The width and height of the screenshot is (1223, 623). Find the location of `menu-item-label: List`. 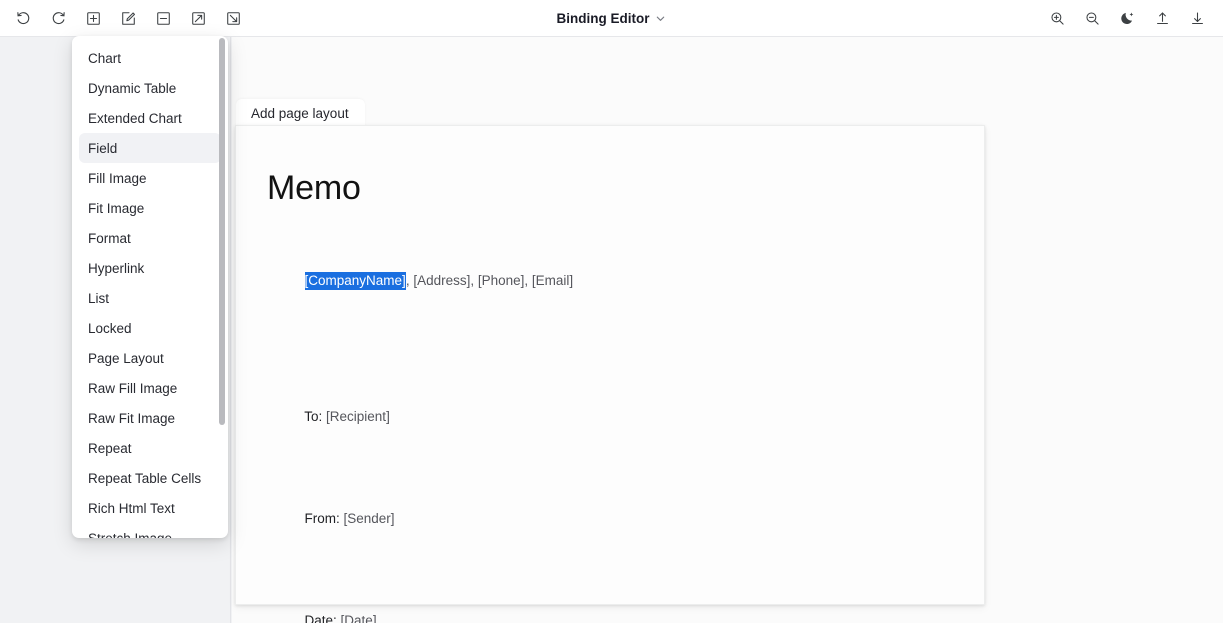

menu-item-label: List is located at coordinates (99, 298).